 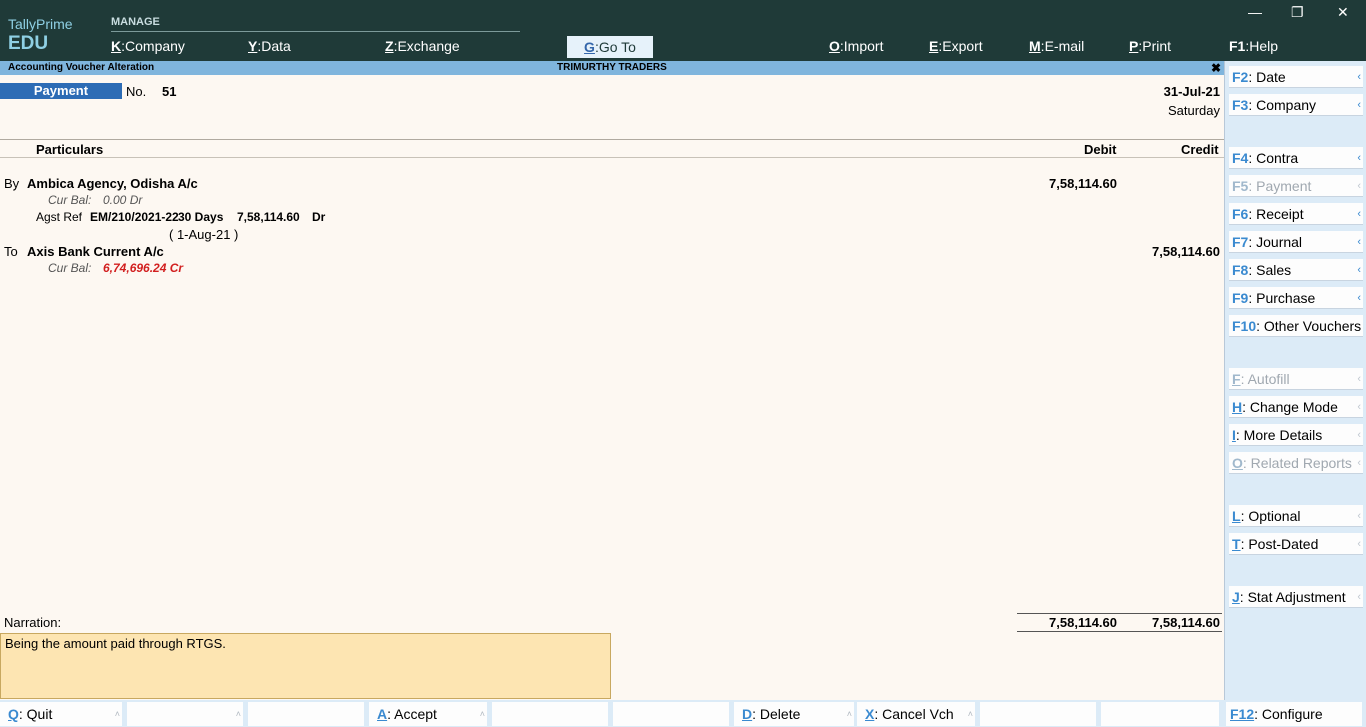 What do you see at coordinates (1119, 631) in the screenshot?
I see `totals-line-bottom` at bounding box center [1119, 631].